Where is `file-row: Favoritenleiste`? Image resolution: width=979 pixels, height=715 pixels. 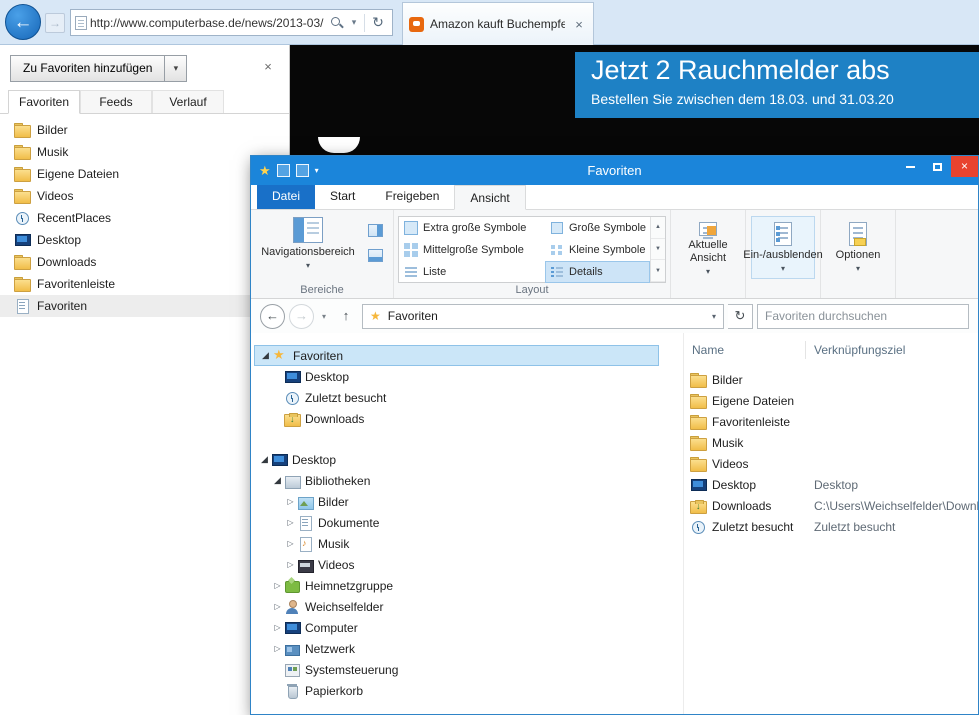
file-row: Favoritenleiste is located at coordinates (831, 421).